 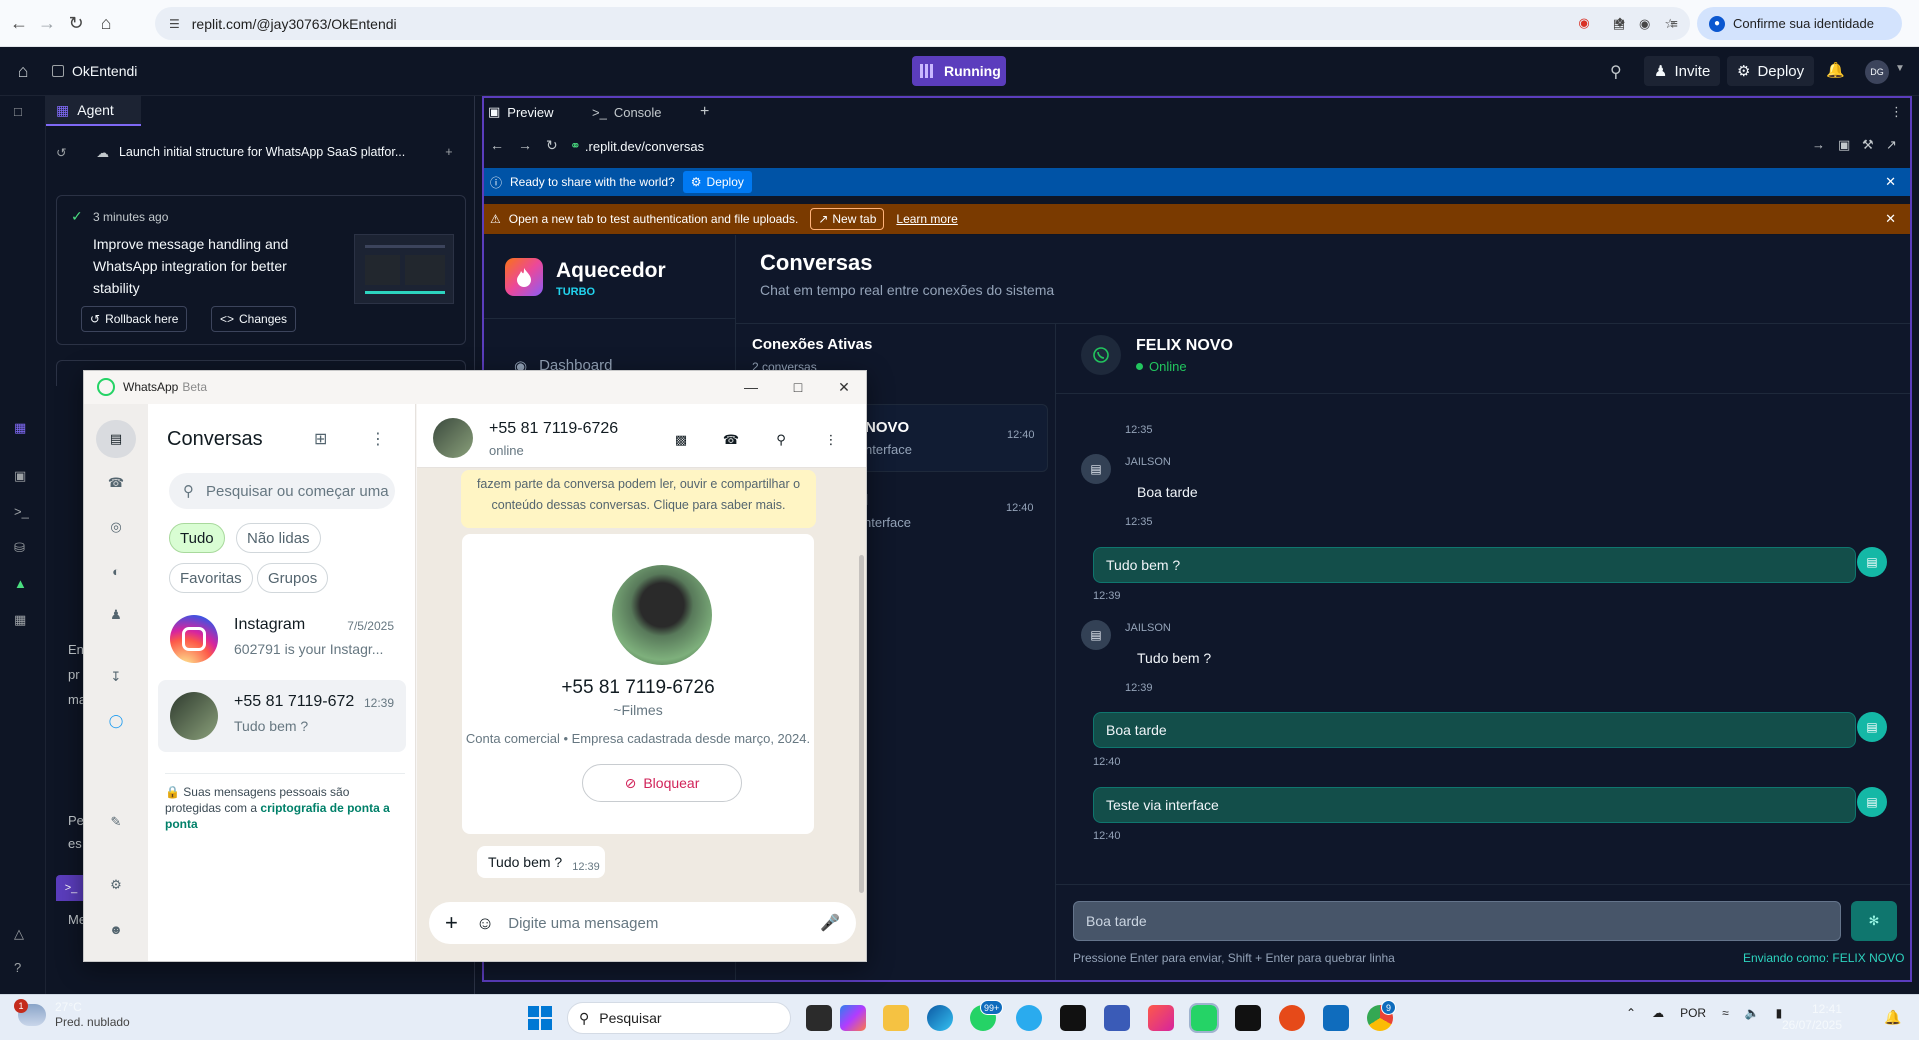 I want to click on changes-button: <> Changes, so click(x=254, y=319).